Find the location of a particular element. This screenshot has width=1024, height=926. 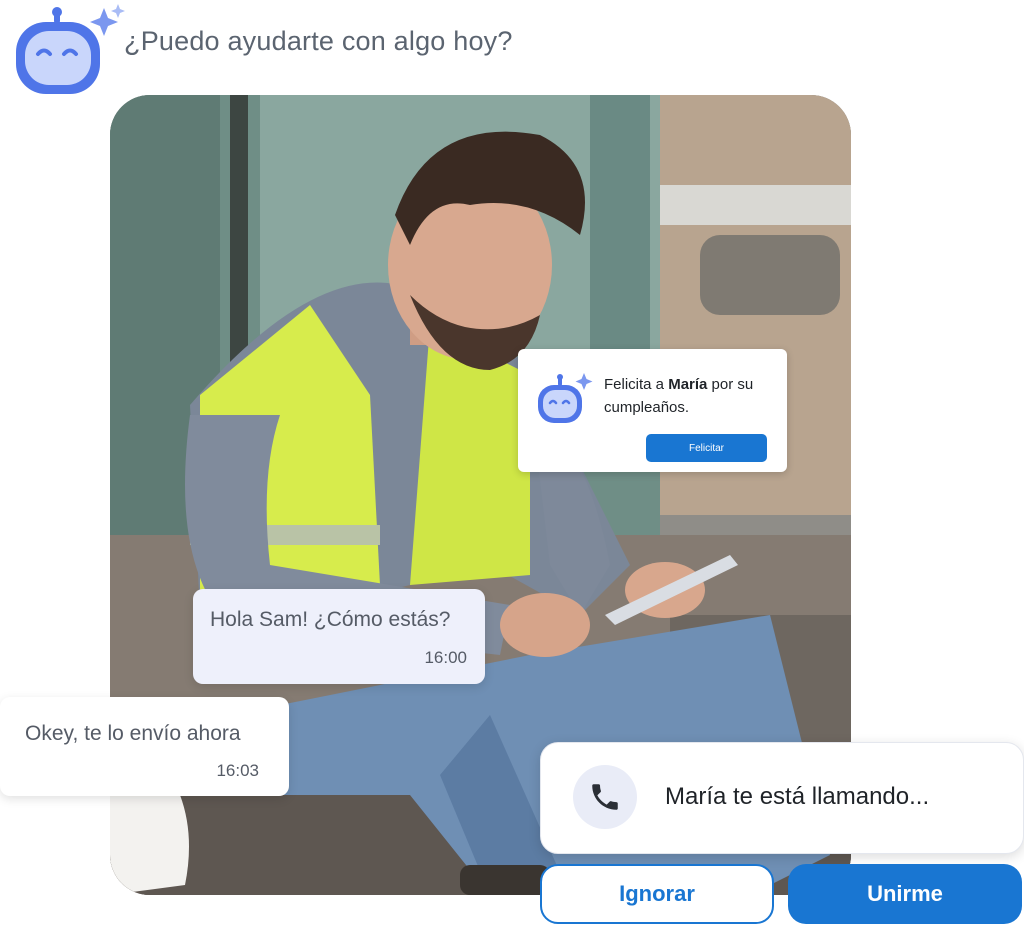

birthday-person-name: María is located at coordinates (688, 384).